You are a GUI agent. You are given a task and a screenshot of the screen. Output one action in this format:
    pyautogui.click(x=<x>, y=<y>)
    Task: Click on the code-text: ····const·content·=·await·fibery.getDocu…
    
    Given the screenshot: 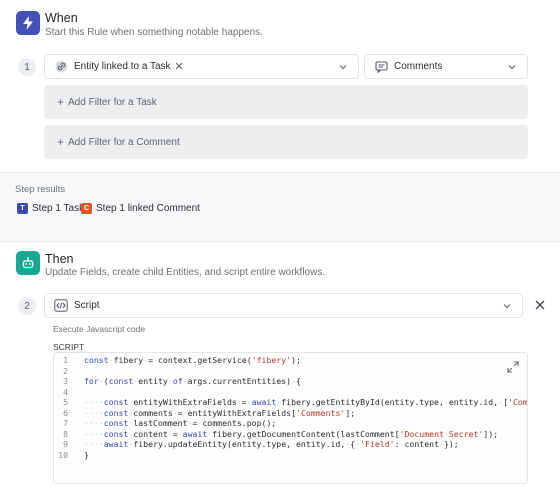 What is the action you would take?
    pyautogui.click(x=291, y=433)
    